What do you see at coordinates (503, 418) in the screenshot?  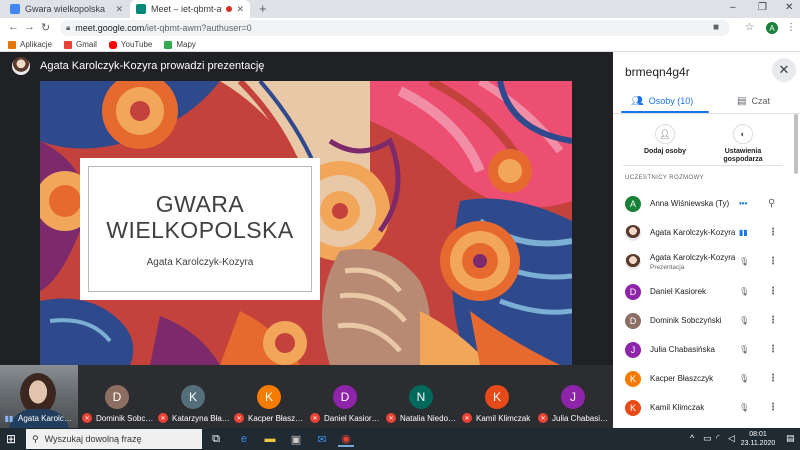 I see `tile-name: Kamil Klimczak` at bounding box center [503, 418].